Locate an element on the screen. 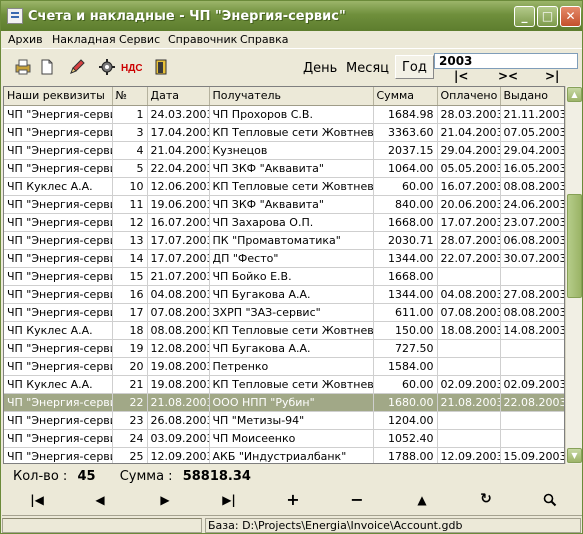 This screenshot has width=583, height=534. cell-recipient: ООО НПП "Рубин" is located at coordinates (291, 402).